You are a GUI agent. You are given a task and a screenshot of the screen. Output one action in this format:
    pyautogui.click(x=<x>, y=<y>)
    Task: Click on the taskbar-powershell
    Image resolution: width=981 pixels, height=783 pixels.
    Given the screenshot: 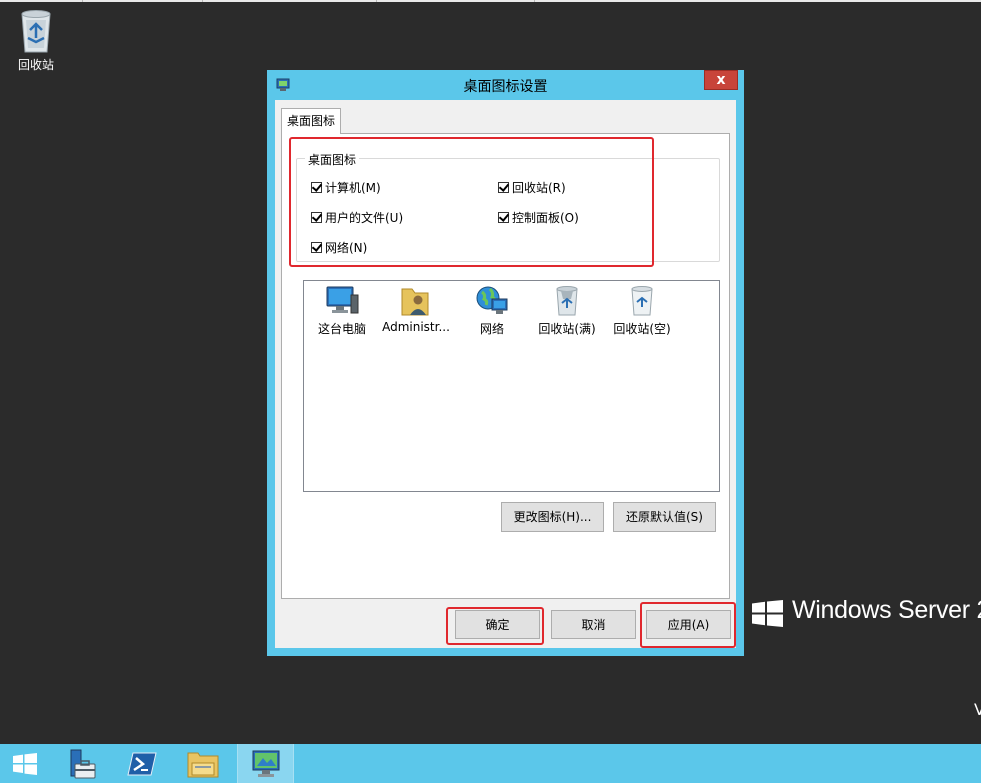 What is the action you would take?
    pyautogui.click(x=142, y=763)
    